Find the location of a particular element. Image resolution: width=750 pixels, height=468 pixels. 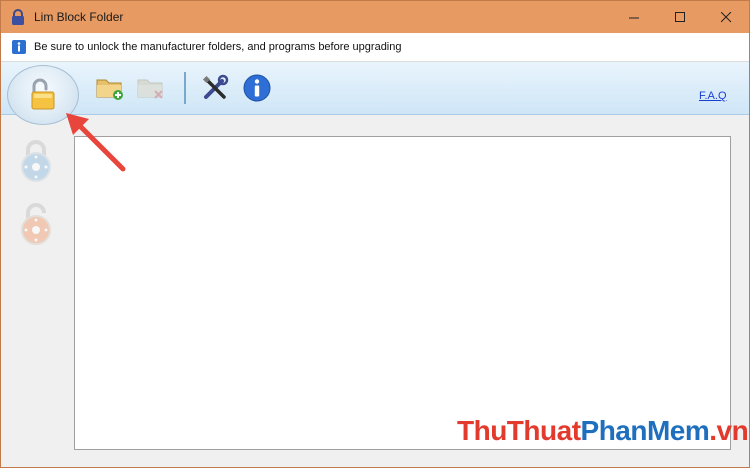

close-button is located at coordinates (726, 17).